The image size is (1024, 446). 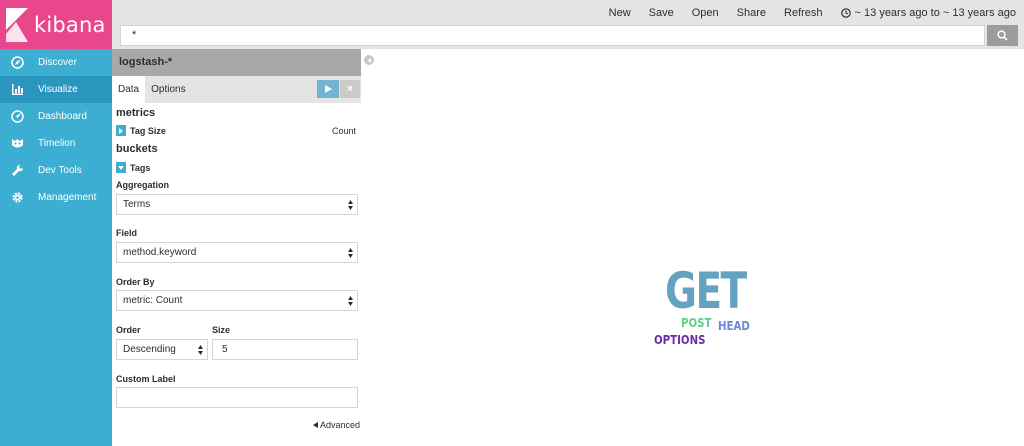 What do you see at coordinates (620, 13) in the screenshot?
I see `new-button: New` at bounding box center [620, 13].